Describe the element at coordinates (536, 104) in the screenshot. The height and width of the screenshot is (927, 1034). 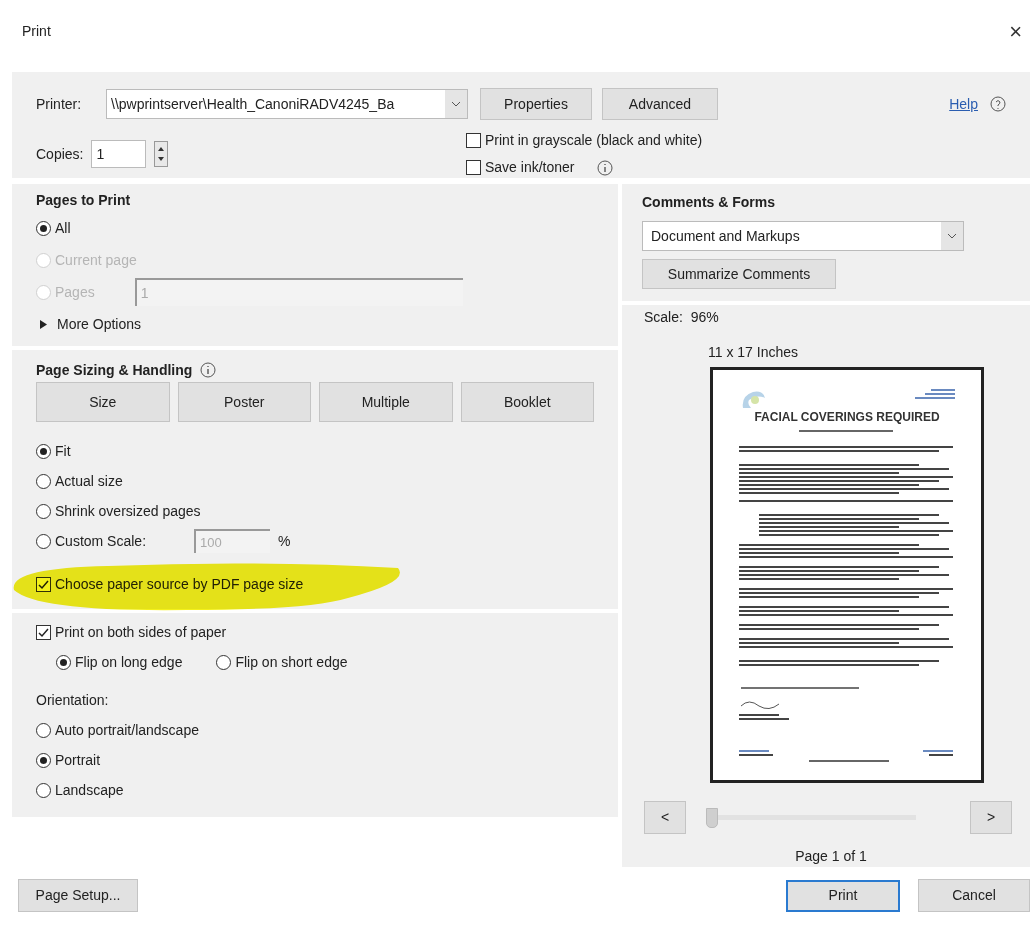
I see `properties-button: Properties` at that location.